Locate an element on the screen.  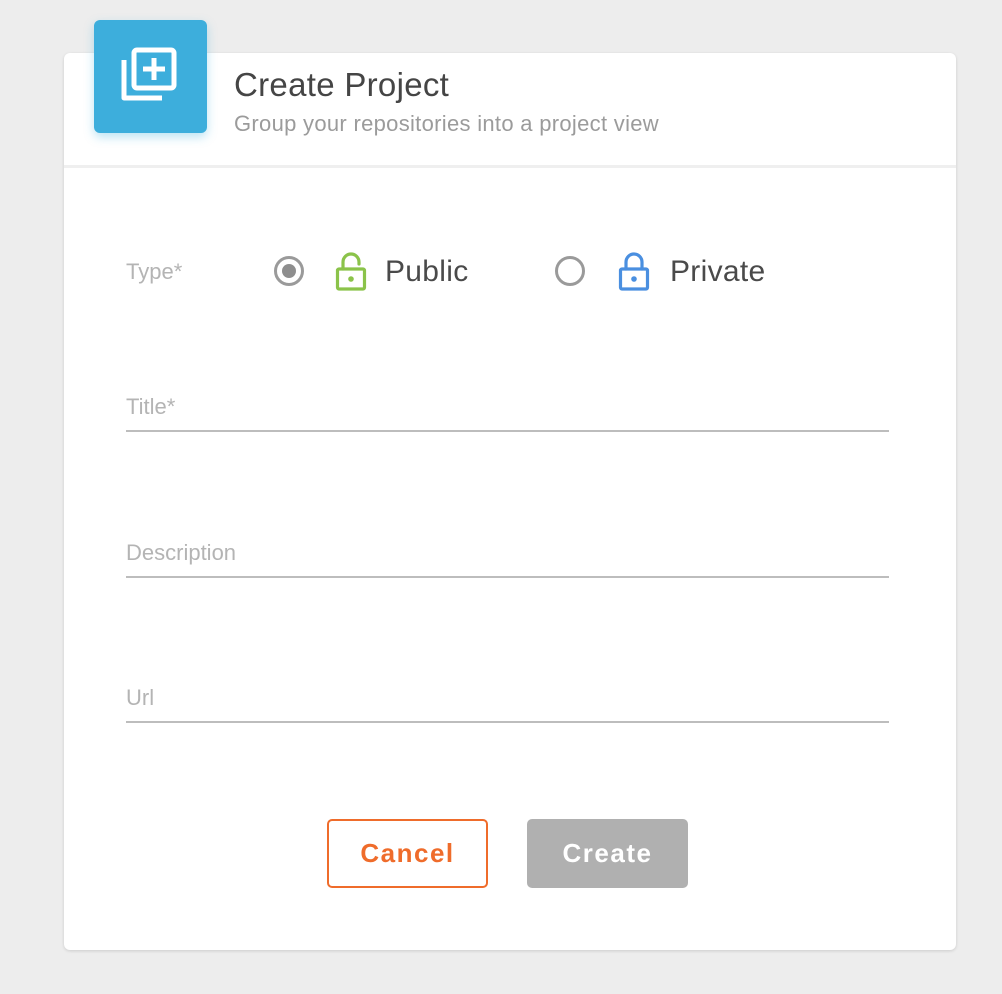
title-input is located at coordinates (509, 411).